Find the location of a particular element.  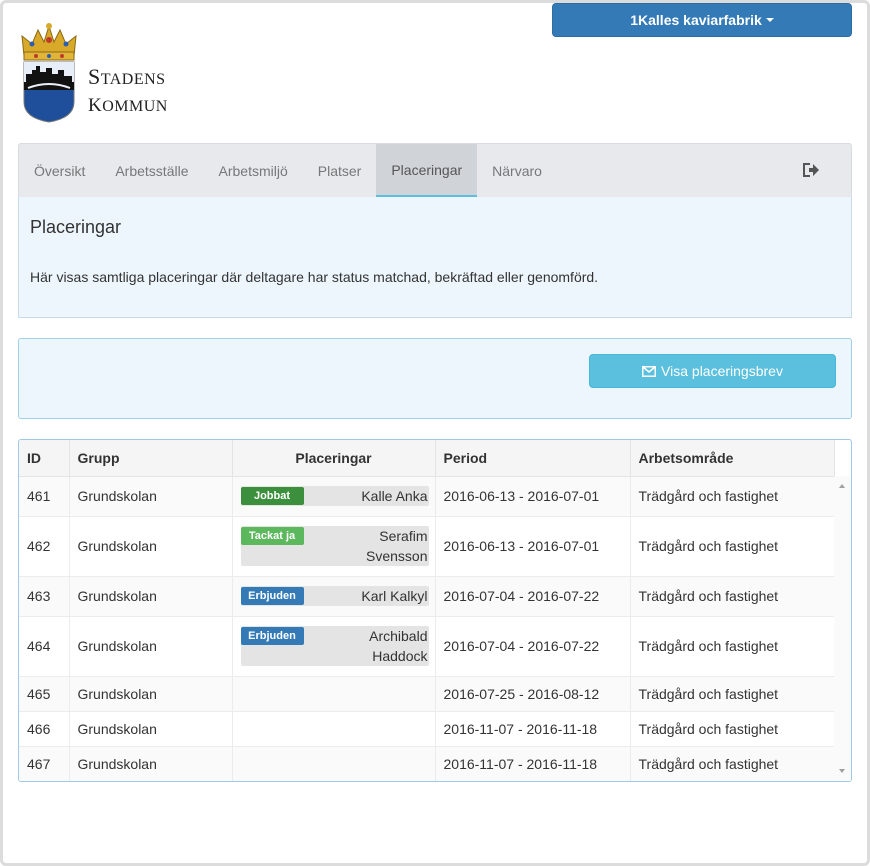

cell-id: 462 is located at coordinates (44, 546).